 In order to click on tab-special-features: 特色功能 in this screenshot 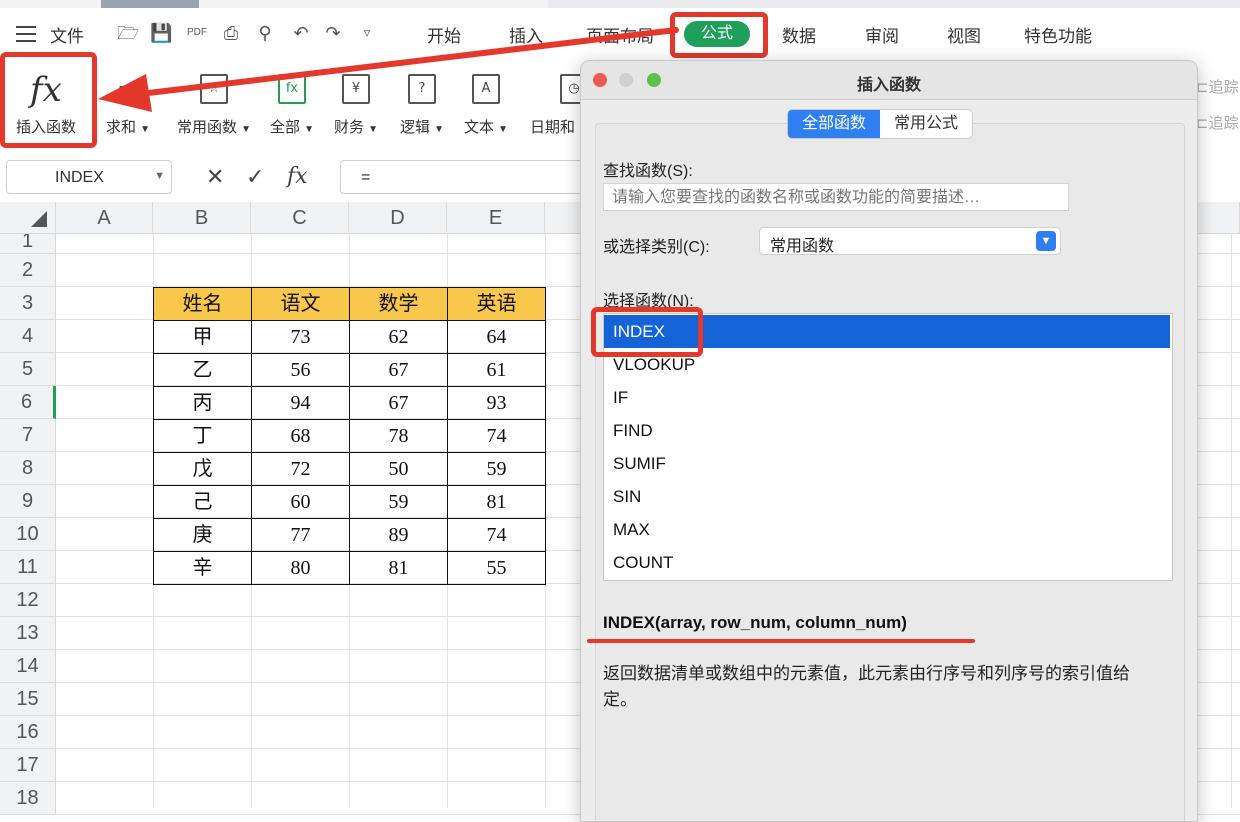, I will do `click(1058, 34)`.